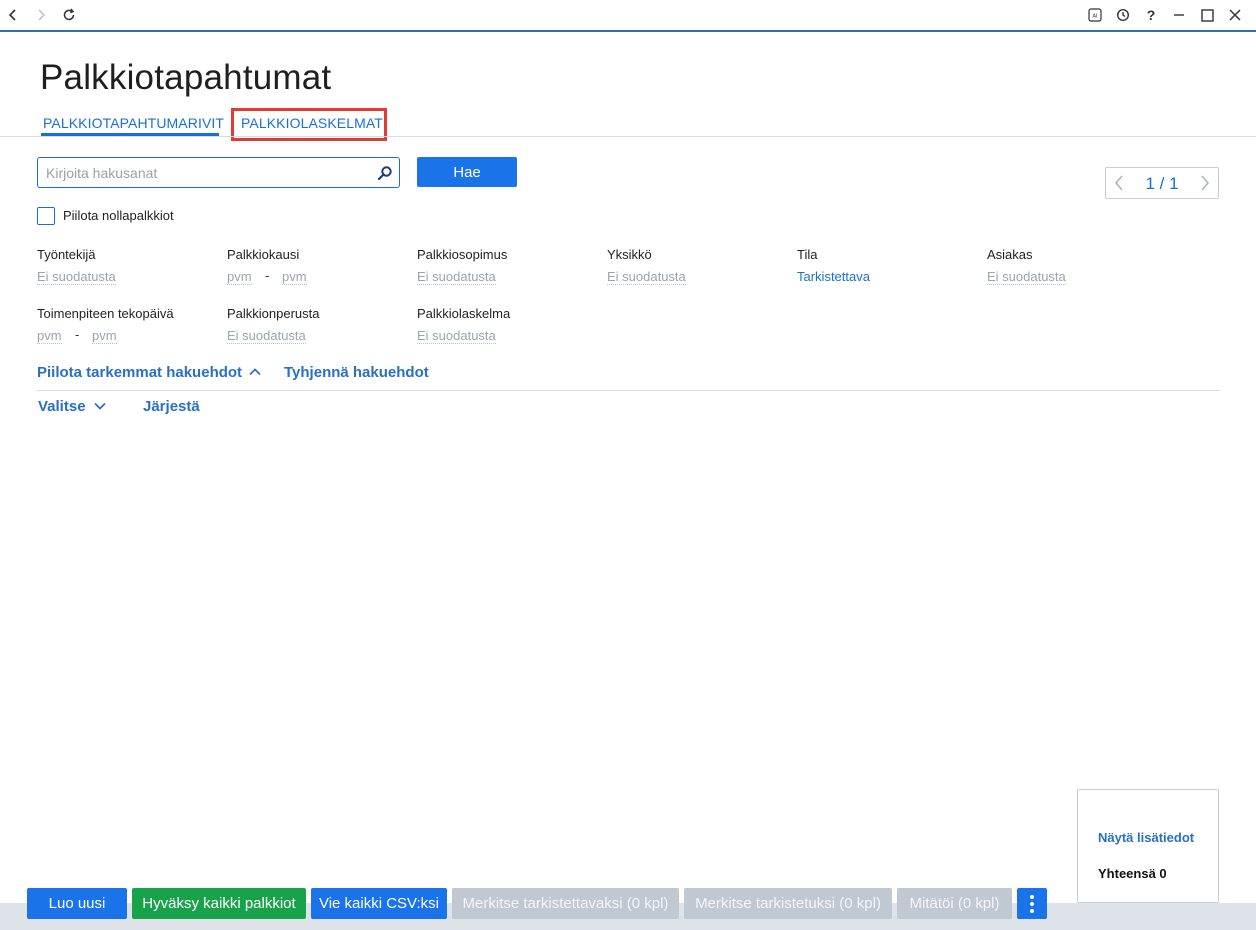 This screenshot has width=1256, height=930. Describe the element at coordinates (629, 254) in the screenshot. I see `filter-label-yksikko: Yksikkö` at that location.